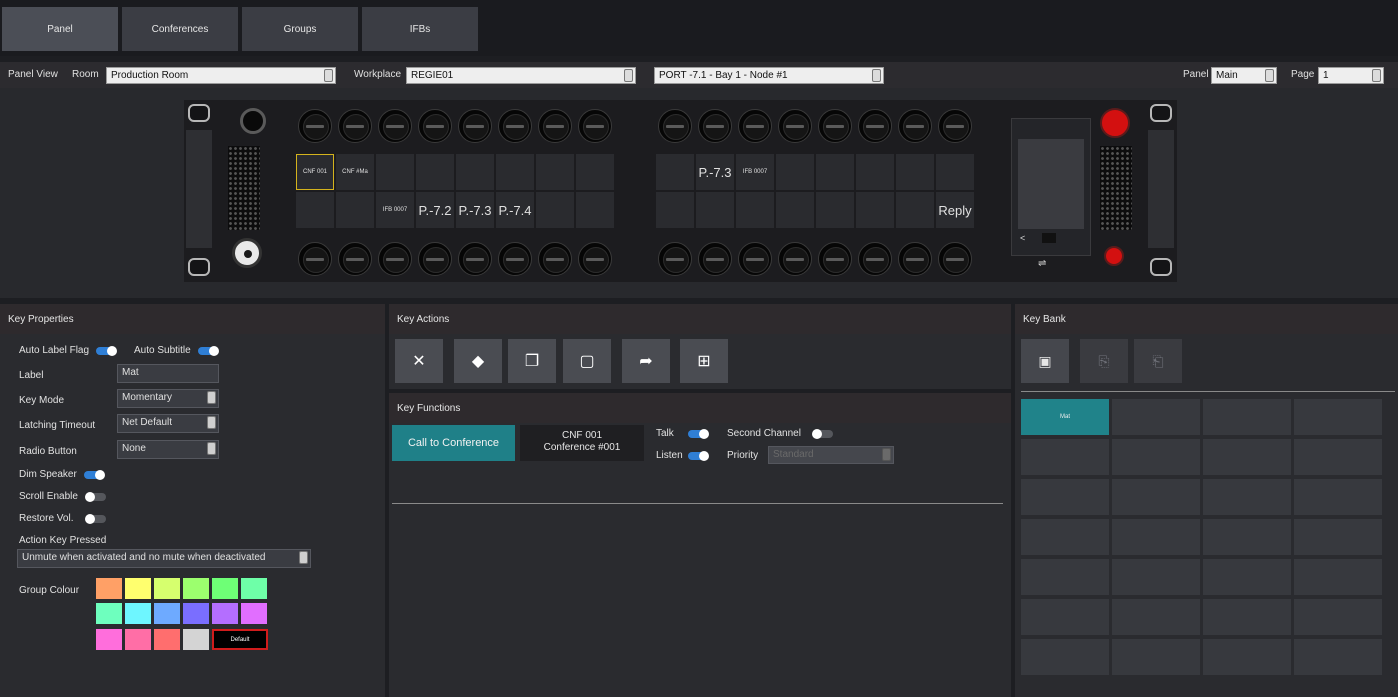 Image resolution: width=1398 pixels, height=697 pixels. What do you see at coordinates (315, 172) in the screenshot?
I see `panel-key: CNF 001` at bounding box center [315, 172].